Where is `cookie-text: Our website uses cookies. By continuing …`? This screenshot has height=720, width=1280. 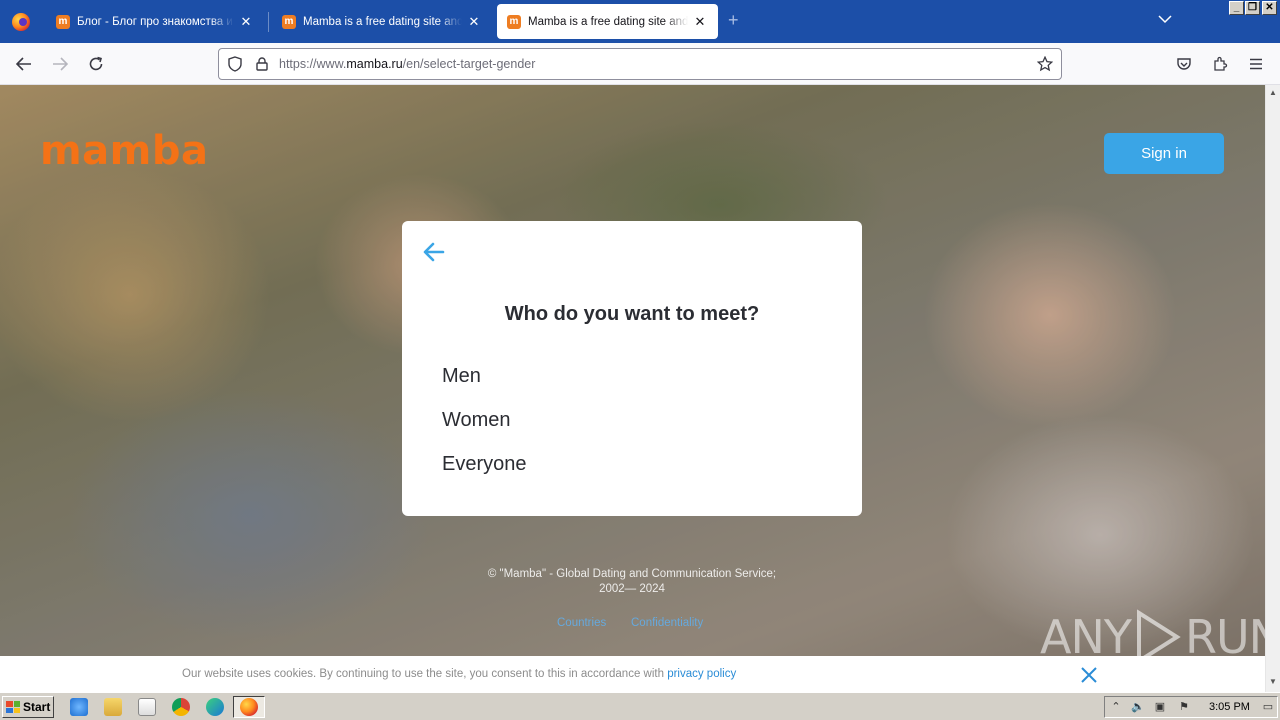
cookie-text: Our website uses cookies. By continuing … is located at coordinates (459, 674).